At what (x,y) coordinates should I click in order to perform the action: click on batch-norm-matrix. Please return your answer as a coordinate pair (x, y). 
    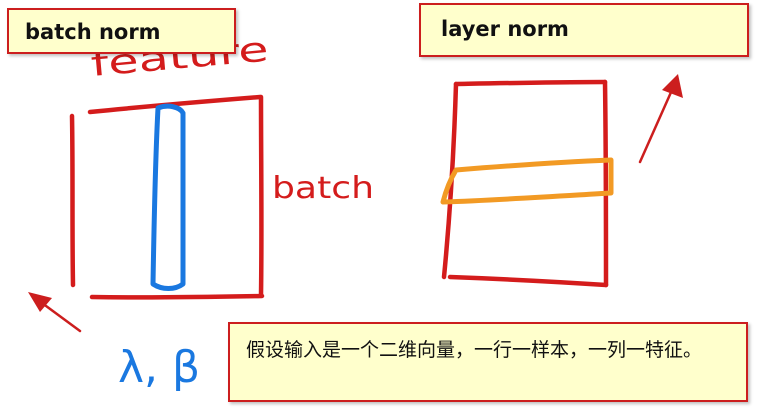
    Looking at the image, I should click on (167, 197).